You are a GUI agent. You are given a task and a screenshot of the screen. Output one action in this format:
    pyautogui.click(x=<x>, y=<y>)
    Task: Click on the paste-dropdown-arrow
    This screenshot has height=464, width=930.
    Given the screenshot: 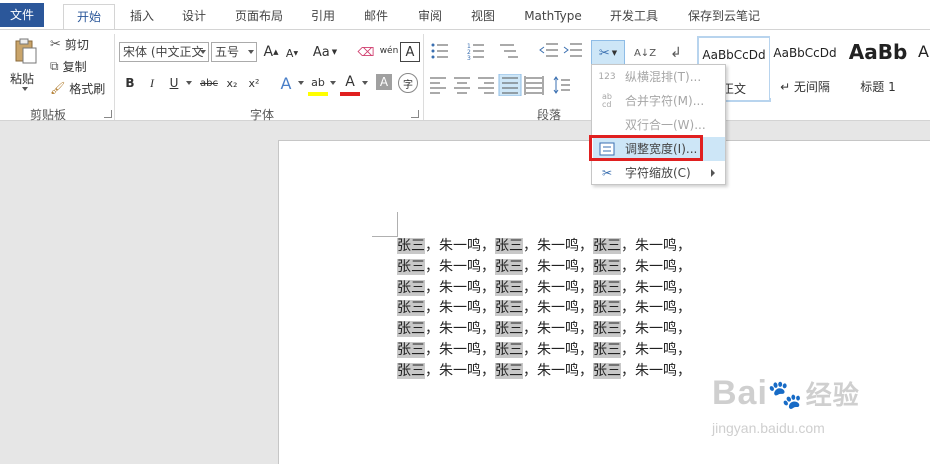 What is the action you would take?
    pyautogui.click(x=25, y=89)
    